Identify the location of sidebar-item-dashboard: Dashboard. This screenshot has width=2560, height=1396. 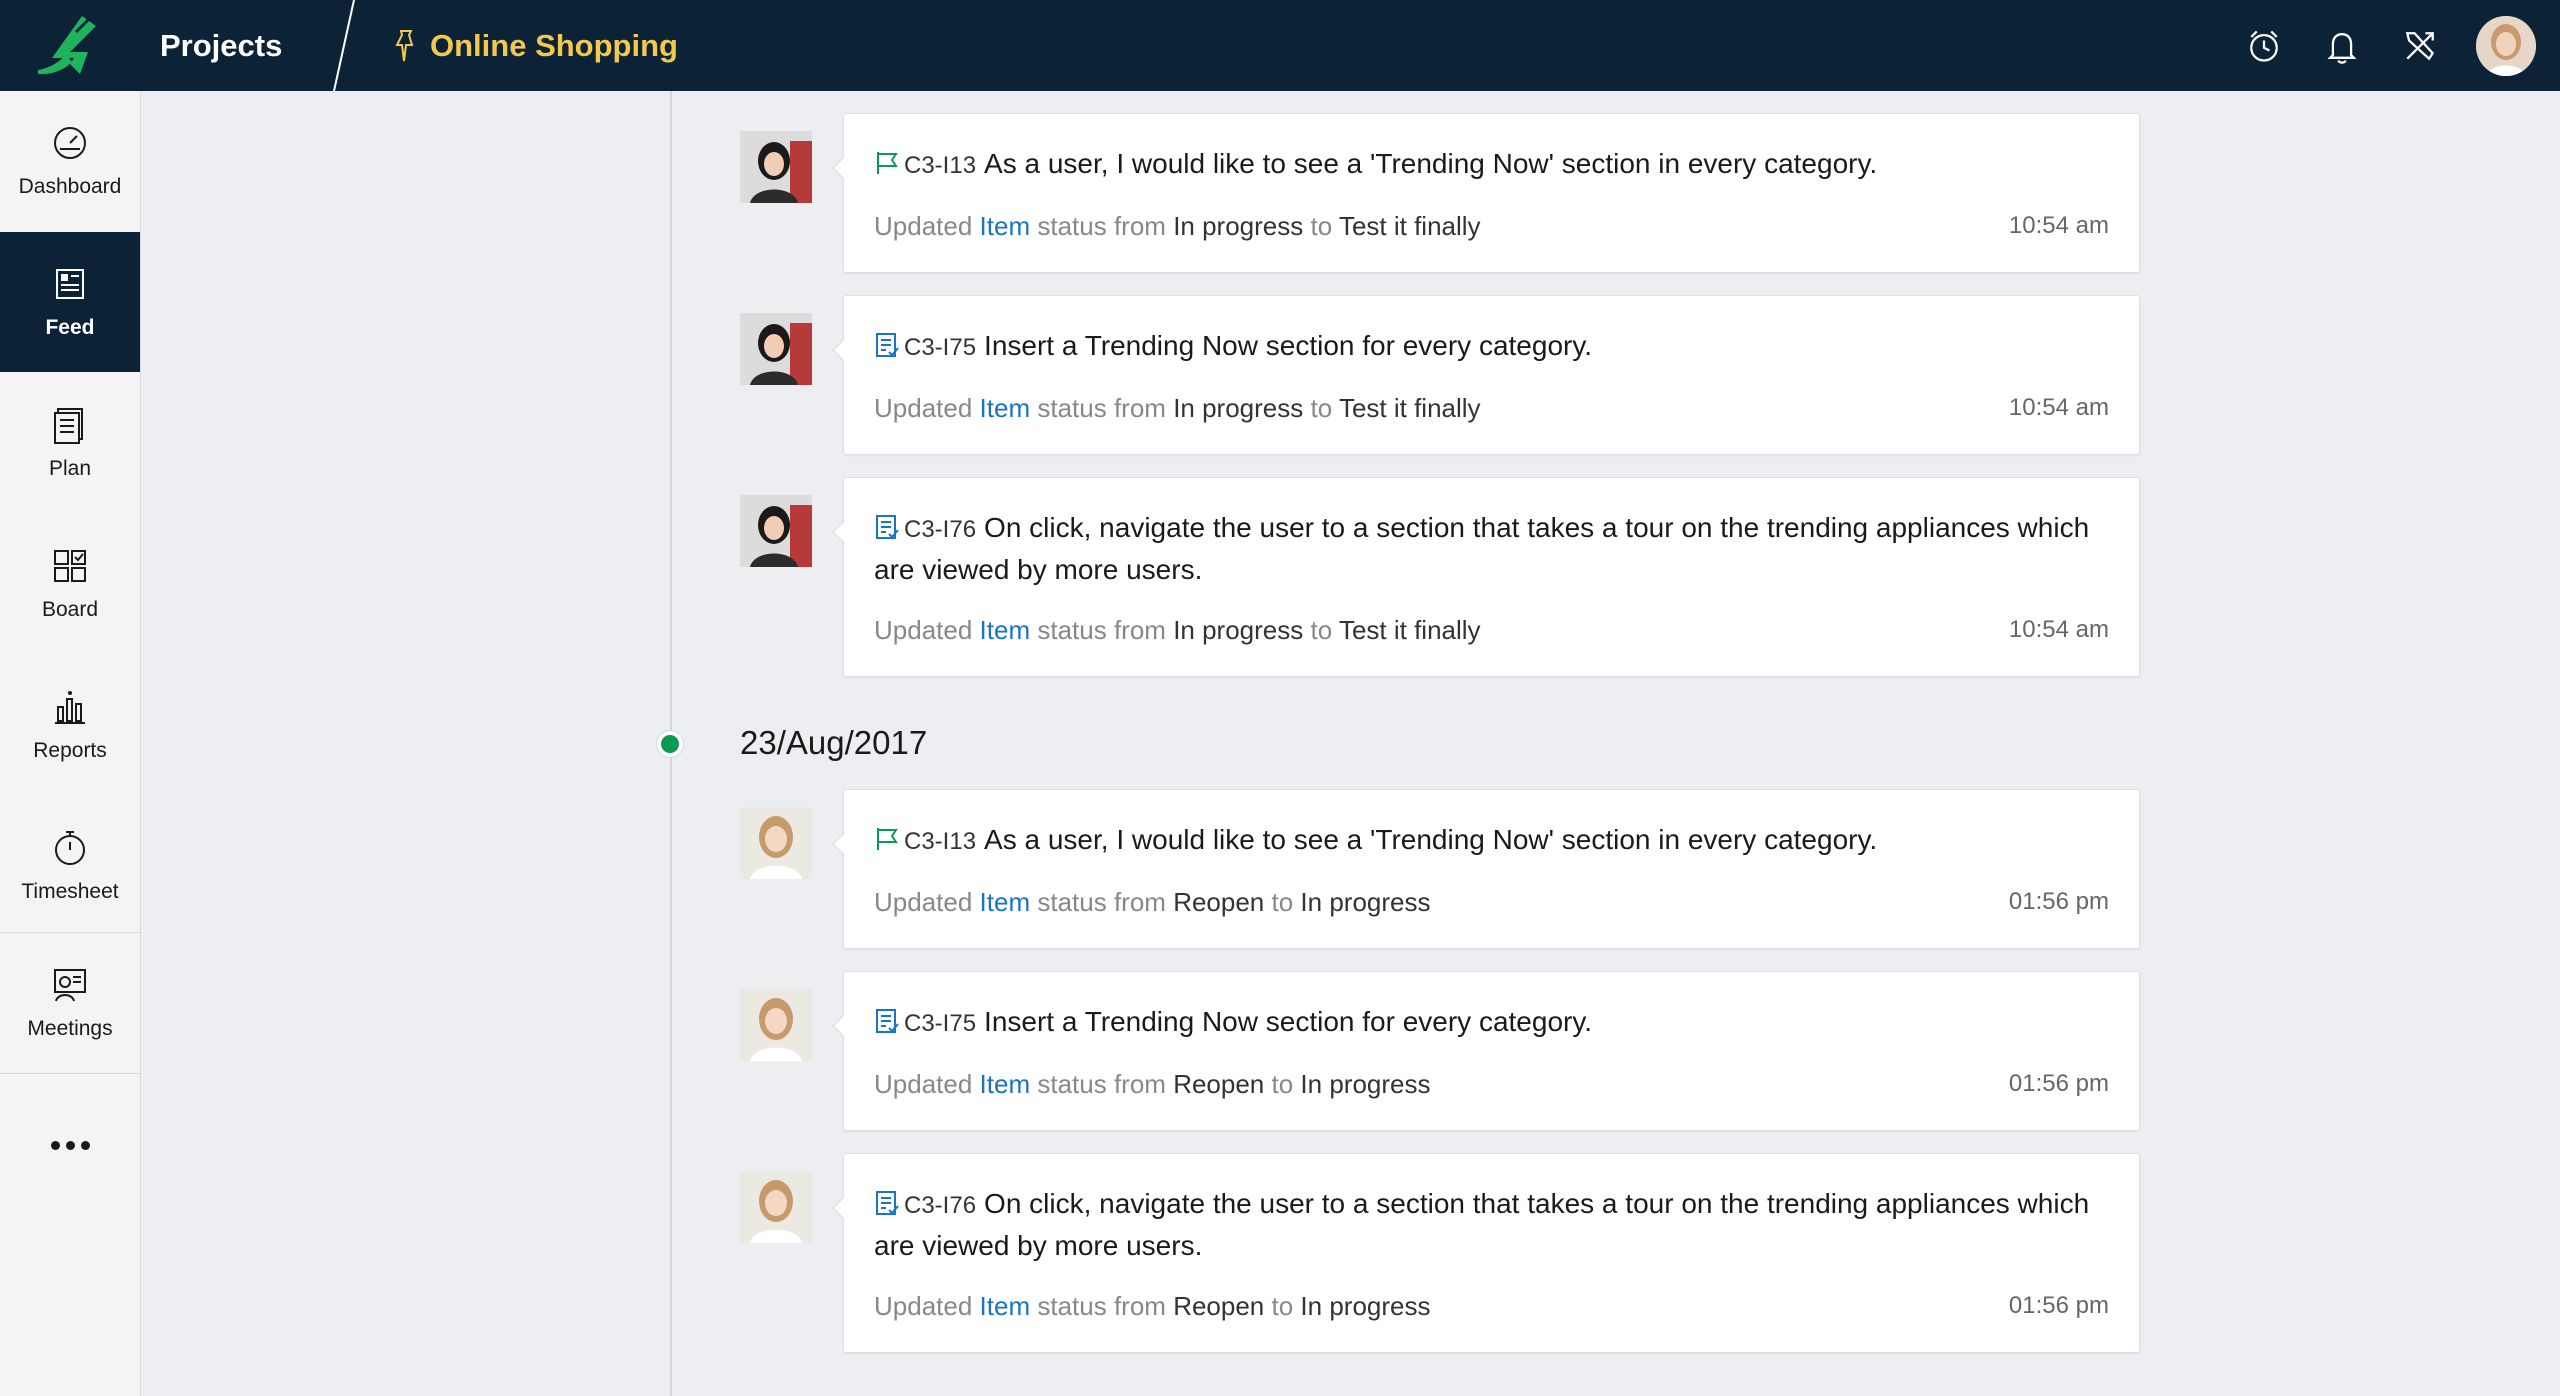
(70, 161).